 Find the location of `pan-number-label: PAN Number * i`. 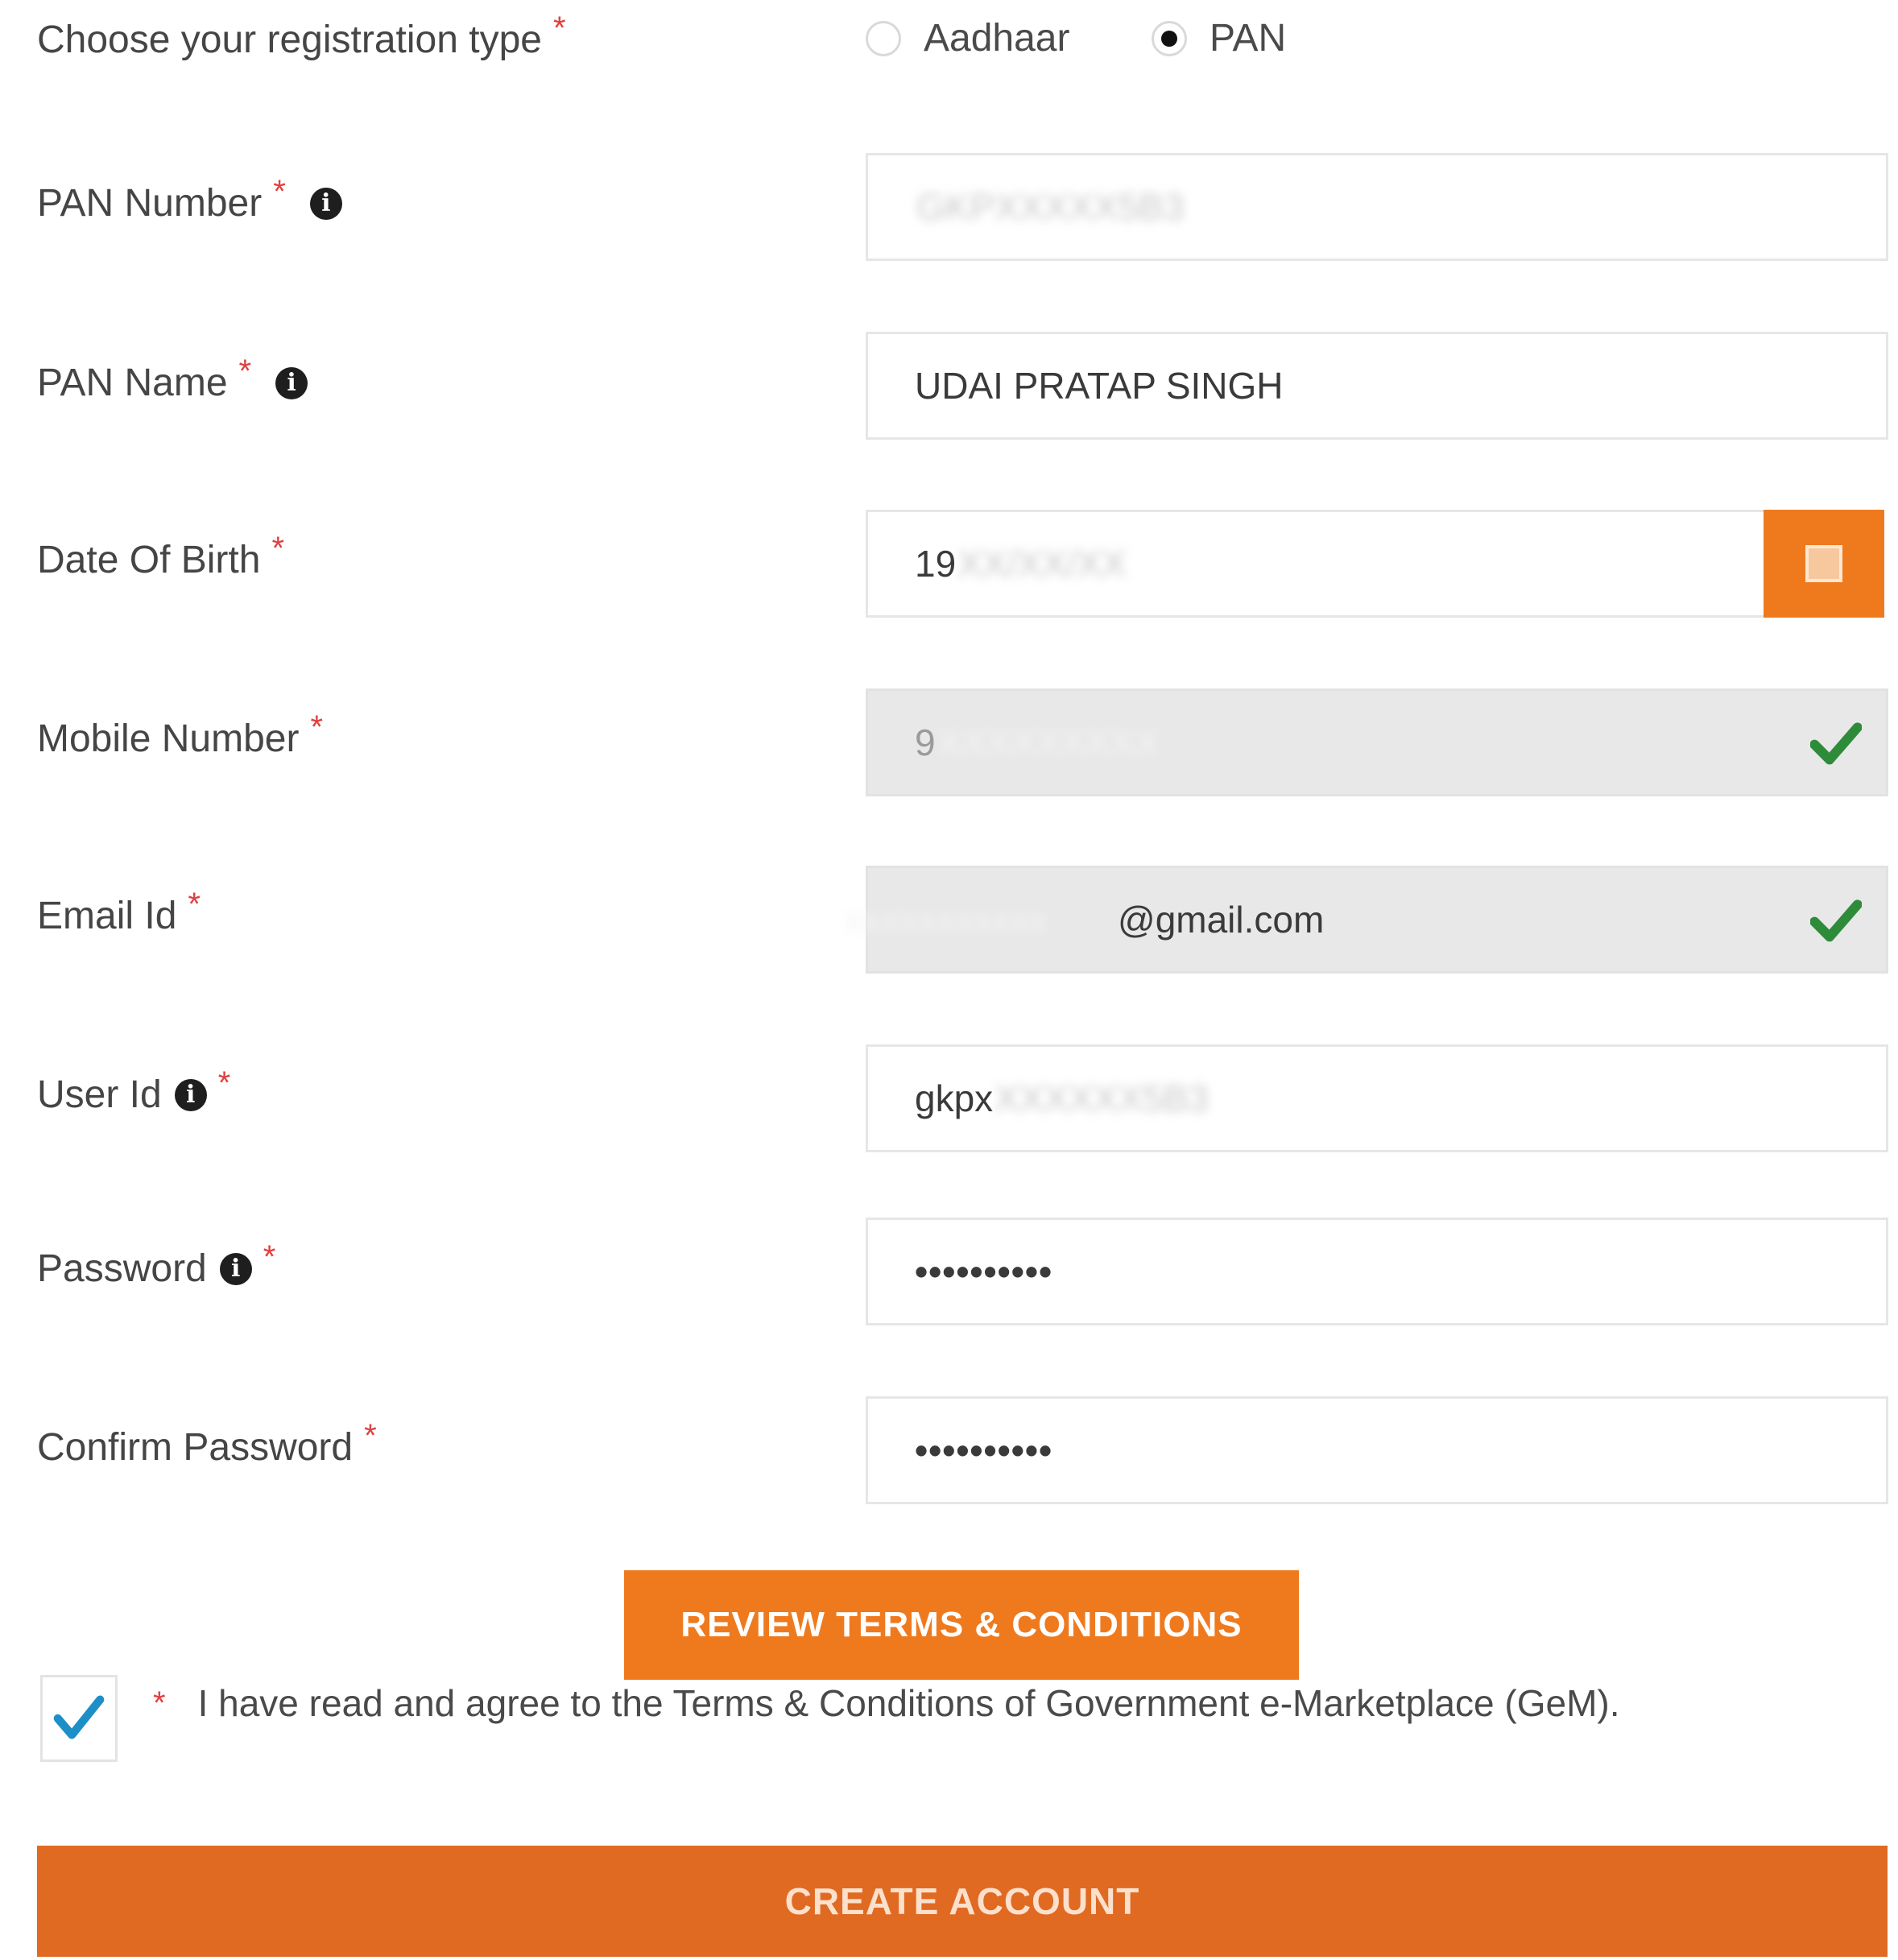

pan-number-label: PAN Number * i is located at coordinates (190, 199).